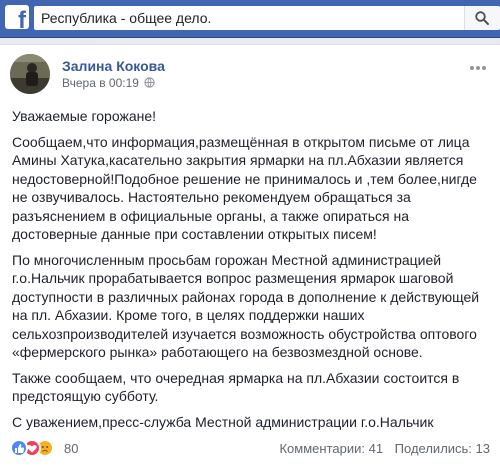 The height and width of the screenshot is (469, 500). What do you see at coordinates (84, 116) in the screenshot?
I see `post-paragraph: Уважаемые горожане!` at bounding box center [84, 116].